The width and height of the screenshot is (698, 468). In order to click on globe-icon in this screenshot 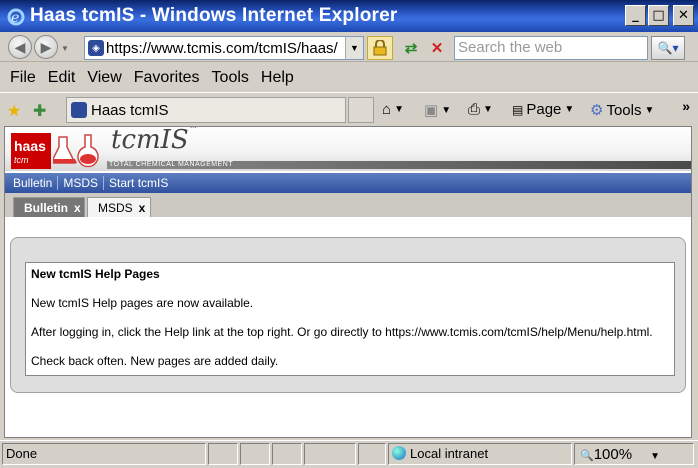, I will do `click(399, 453)`.